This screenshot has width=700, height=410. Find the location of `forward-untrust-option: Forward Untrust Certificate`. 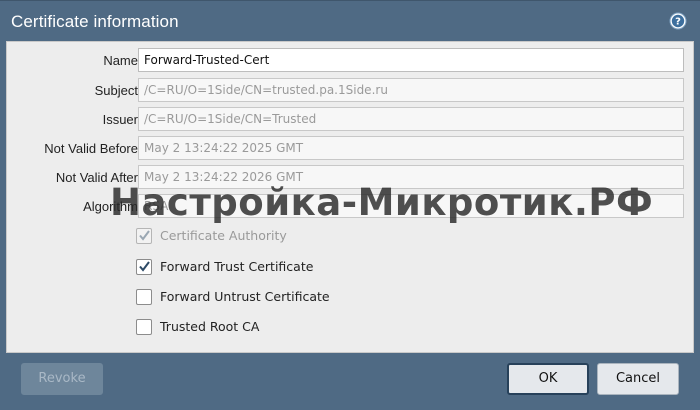

forward-untrust-option: Forward Untrust Certificate is located at coordinates (296, 299).